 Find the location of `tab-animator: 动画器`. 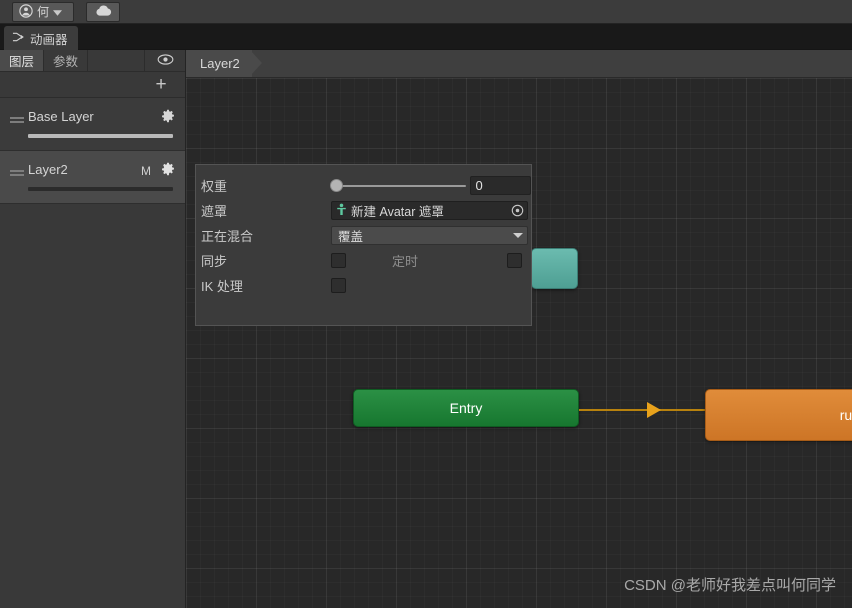

tab-animator: 动画器 is located at coordinates (41, 38).